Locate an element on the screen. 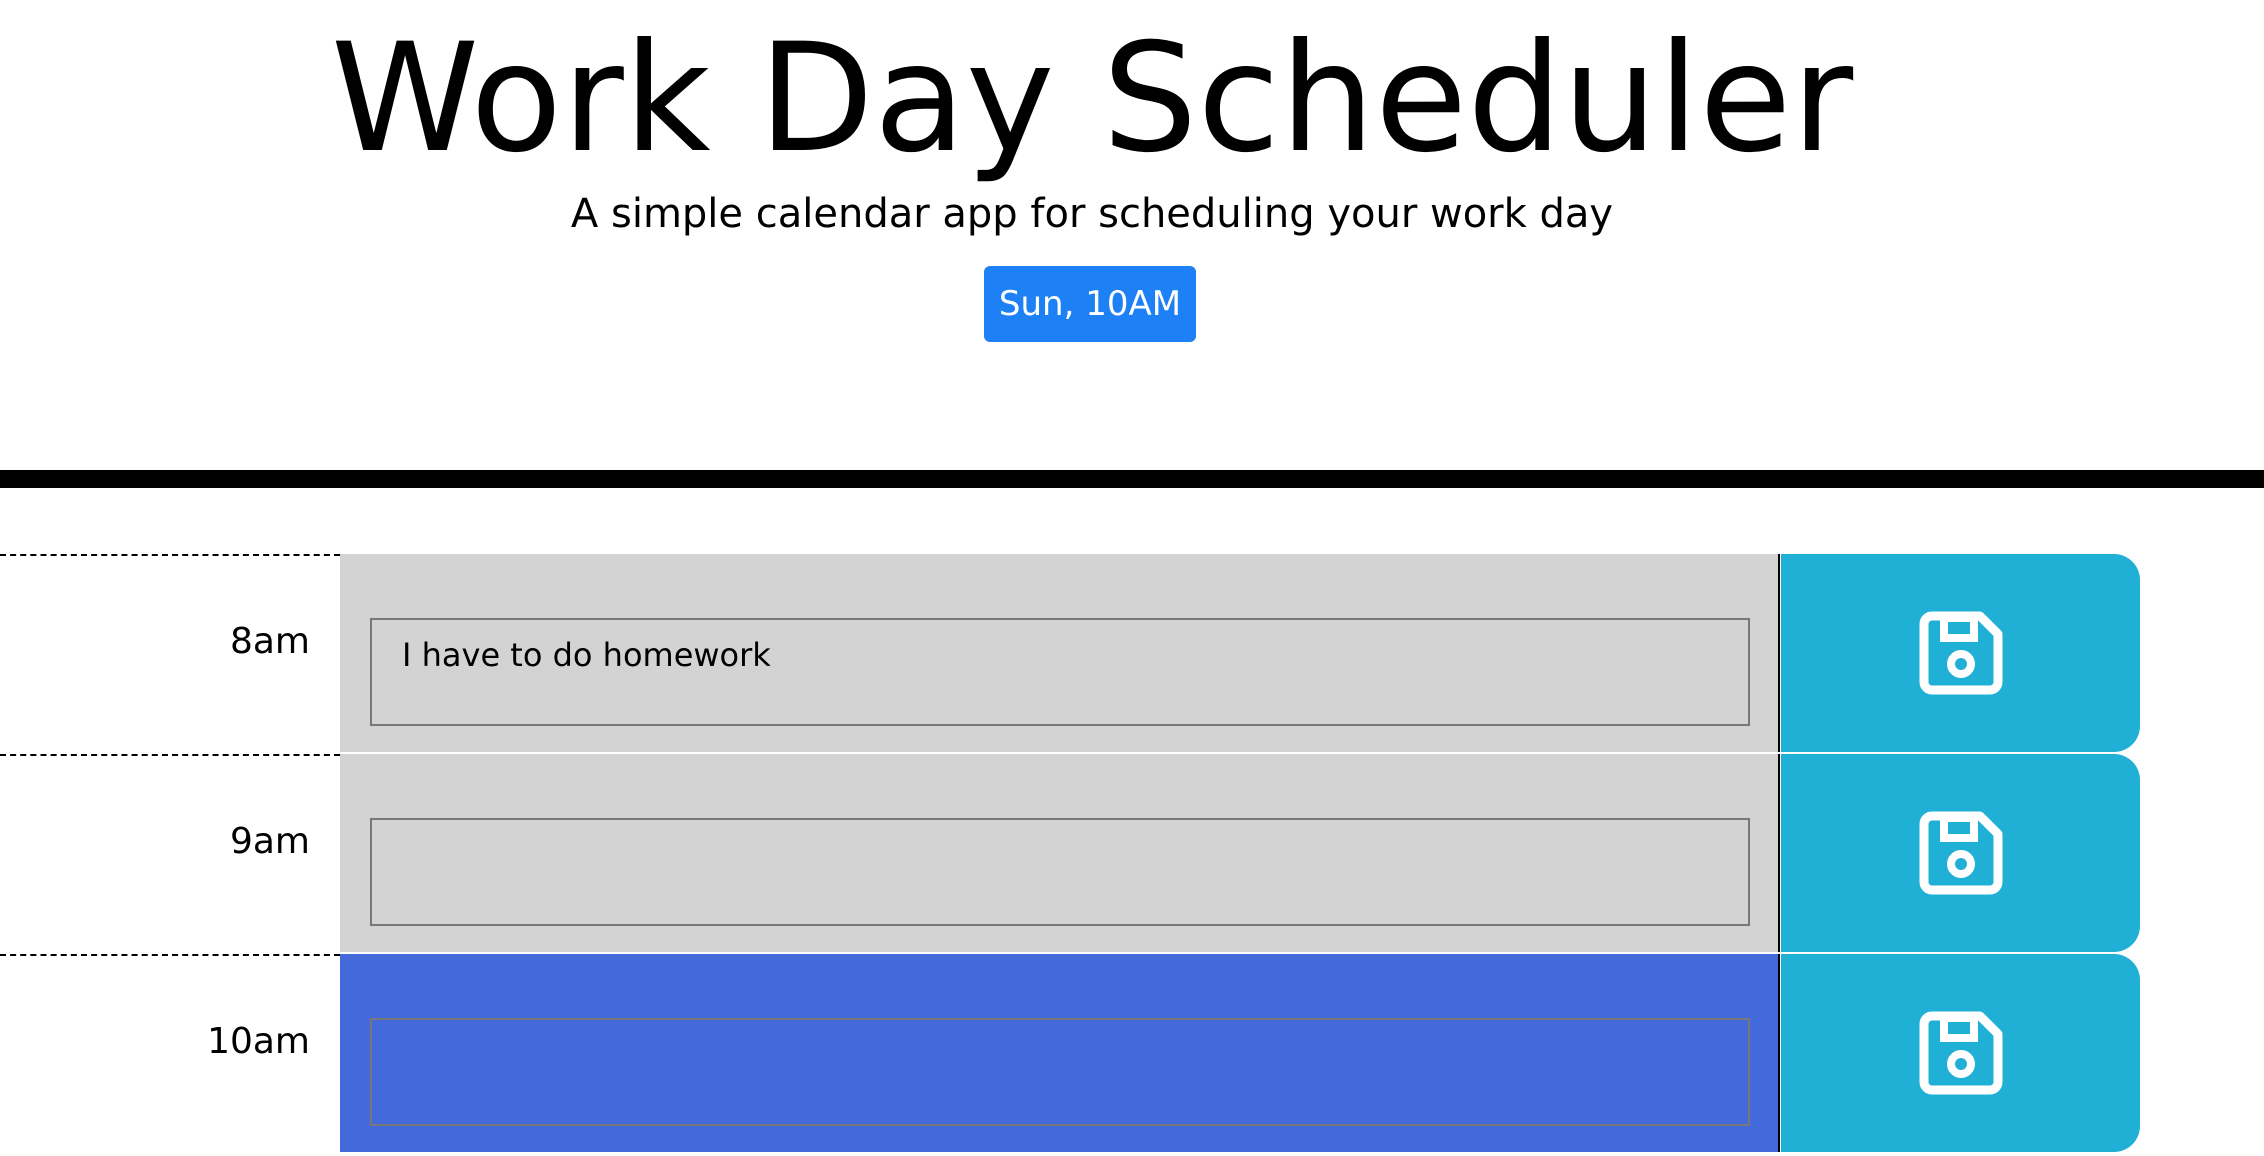 This screenshot has height=1156, width=2264. hour-cell: 10am is located at coordinates (170, 1053).